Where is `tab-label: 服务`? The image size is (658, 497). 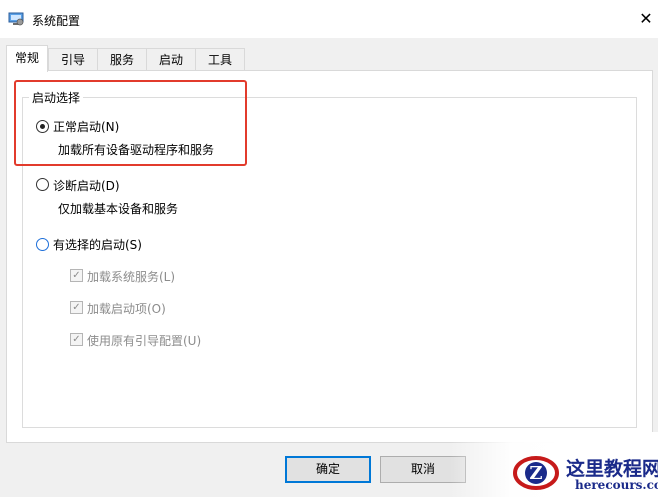 tab-label: 服务 is located at coordinates (121, 60).